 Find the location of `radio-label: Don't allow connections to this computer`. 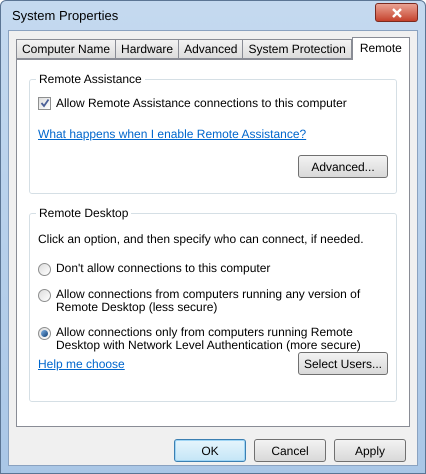

radio-label: Don't allow connections to this computer is located at coordinates (163, 268).